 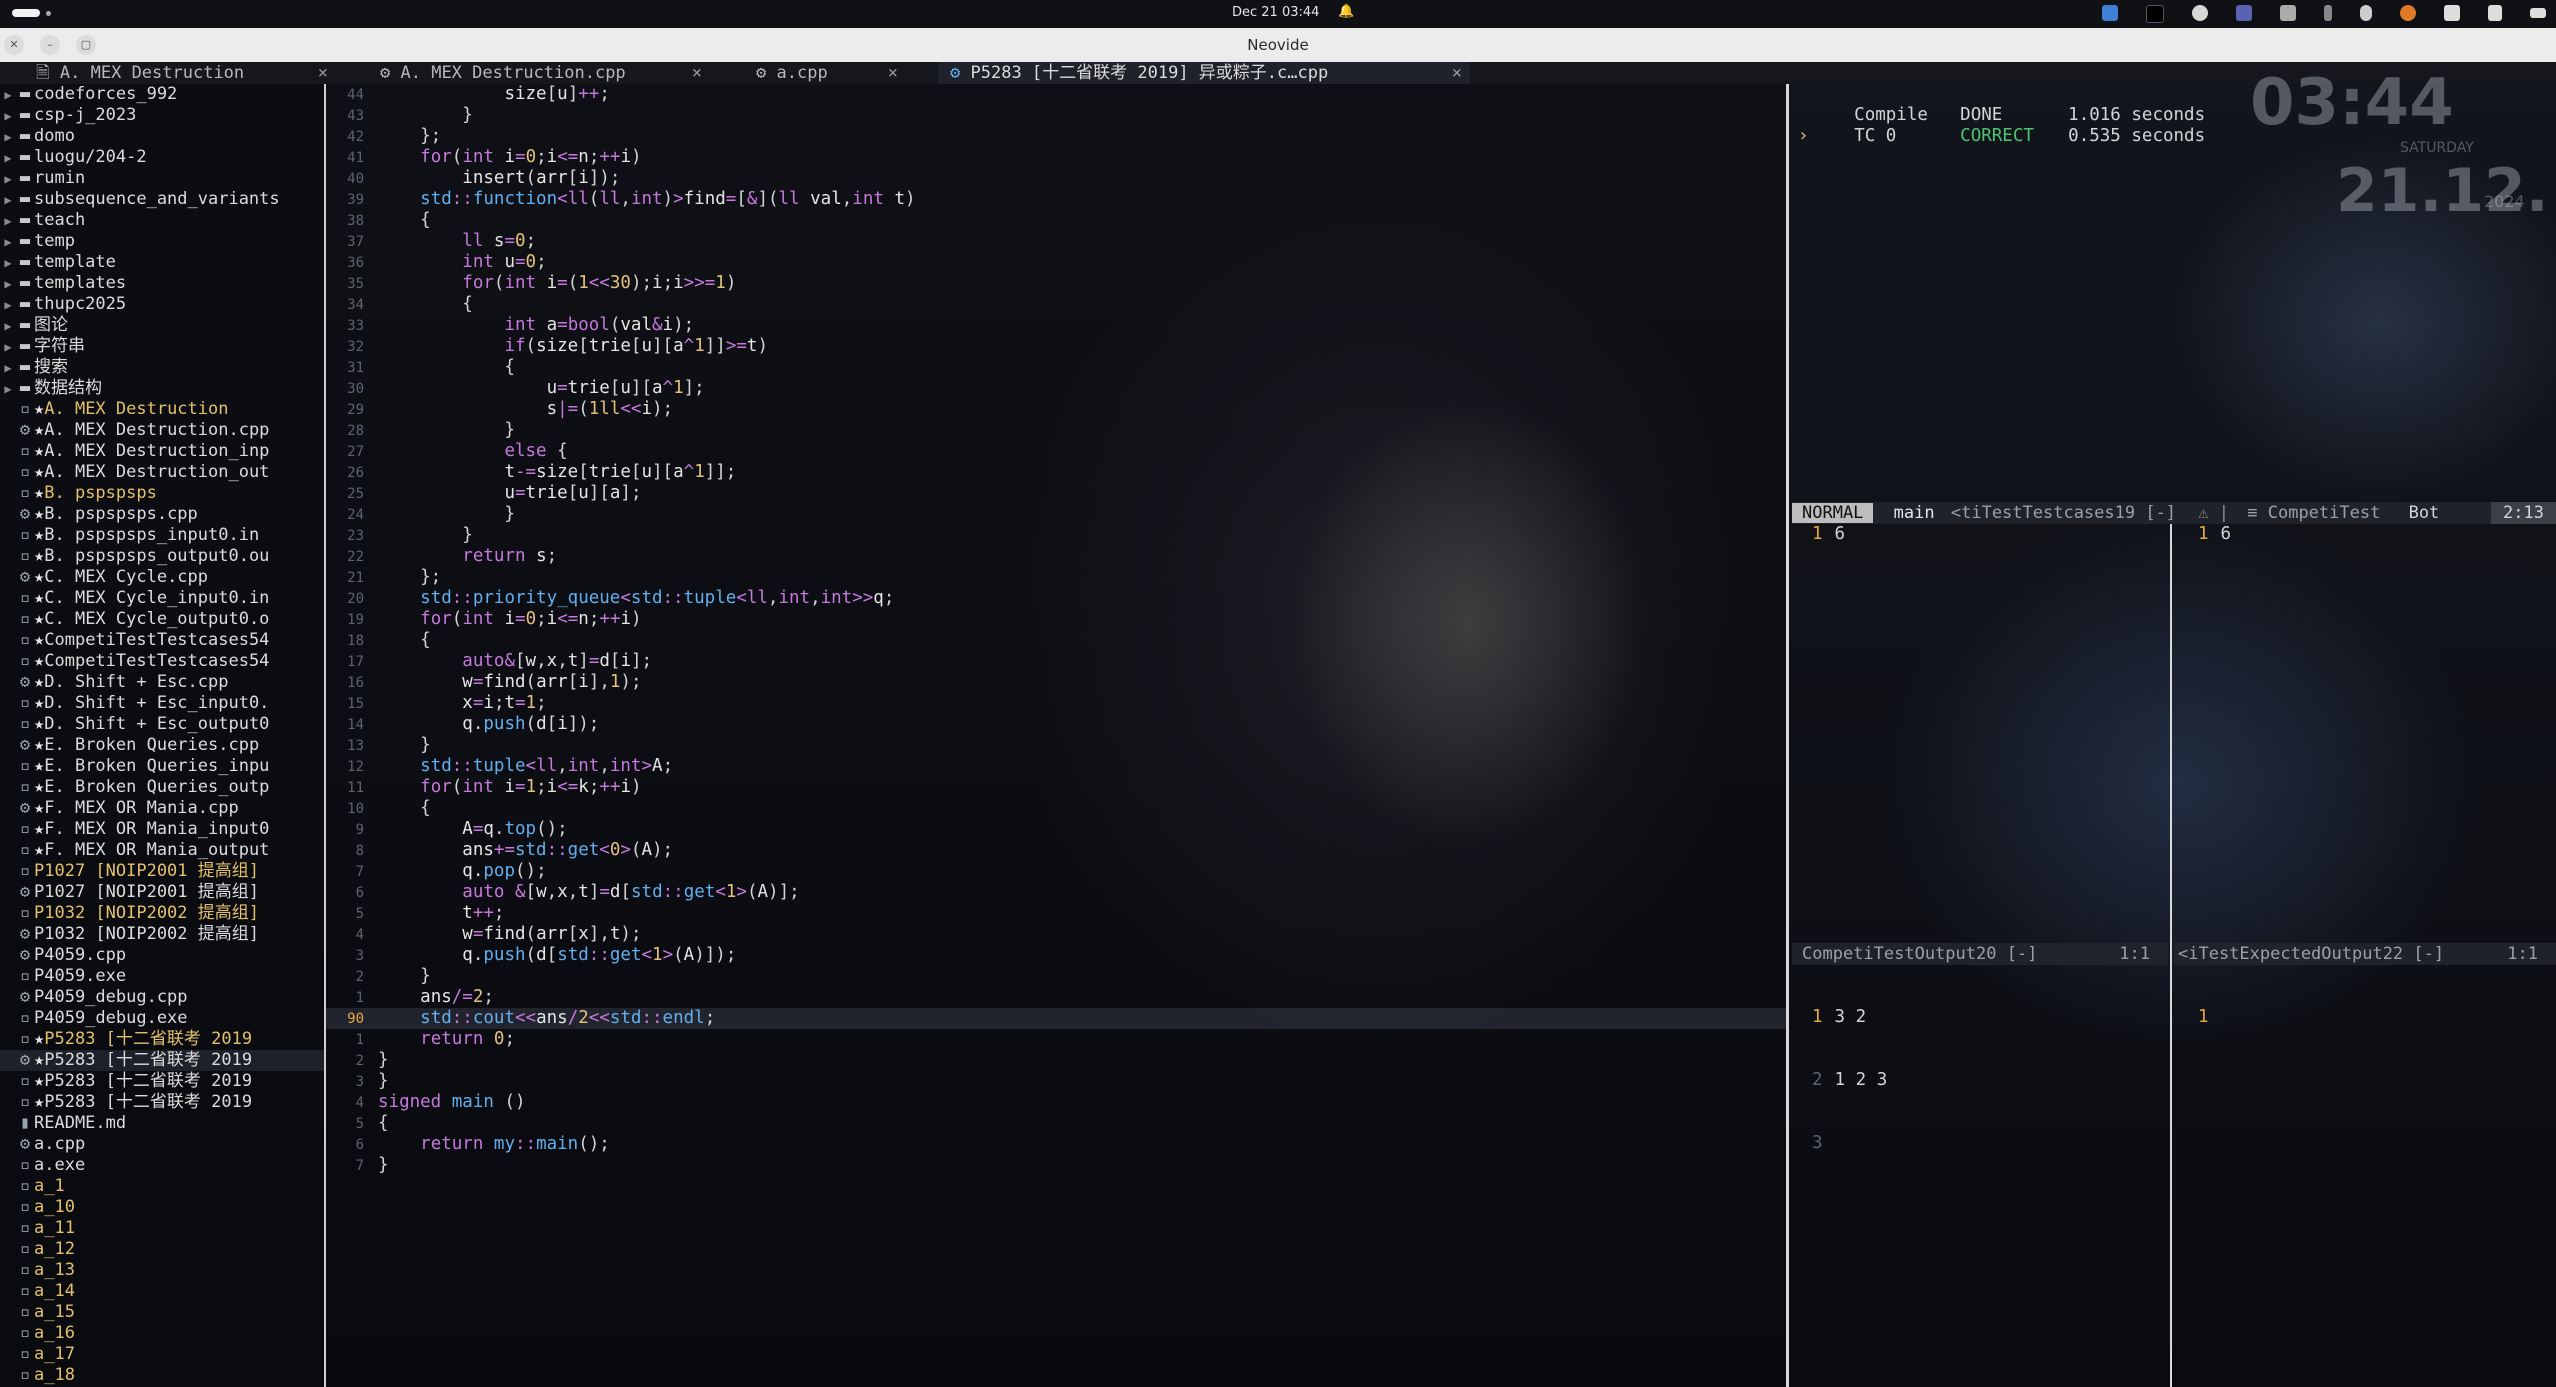 I want to click on tree-file: ⚙ P1032 [NOIP2002 提高组], so click(x=162, y=934).